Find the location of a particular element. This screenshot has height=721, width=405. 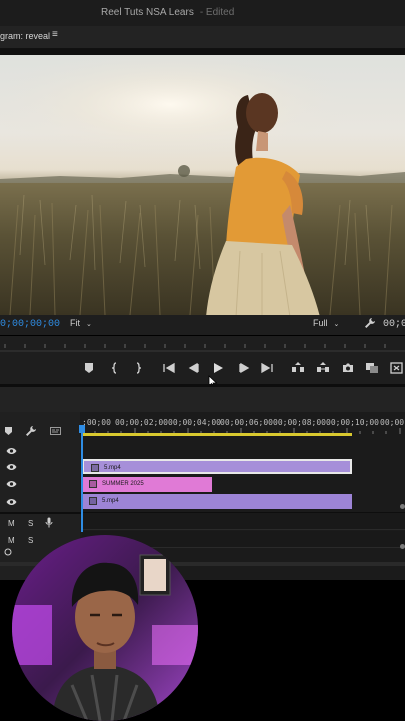

clip-name: SUMMER 2025 is located at coordinates (123, 484).